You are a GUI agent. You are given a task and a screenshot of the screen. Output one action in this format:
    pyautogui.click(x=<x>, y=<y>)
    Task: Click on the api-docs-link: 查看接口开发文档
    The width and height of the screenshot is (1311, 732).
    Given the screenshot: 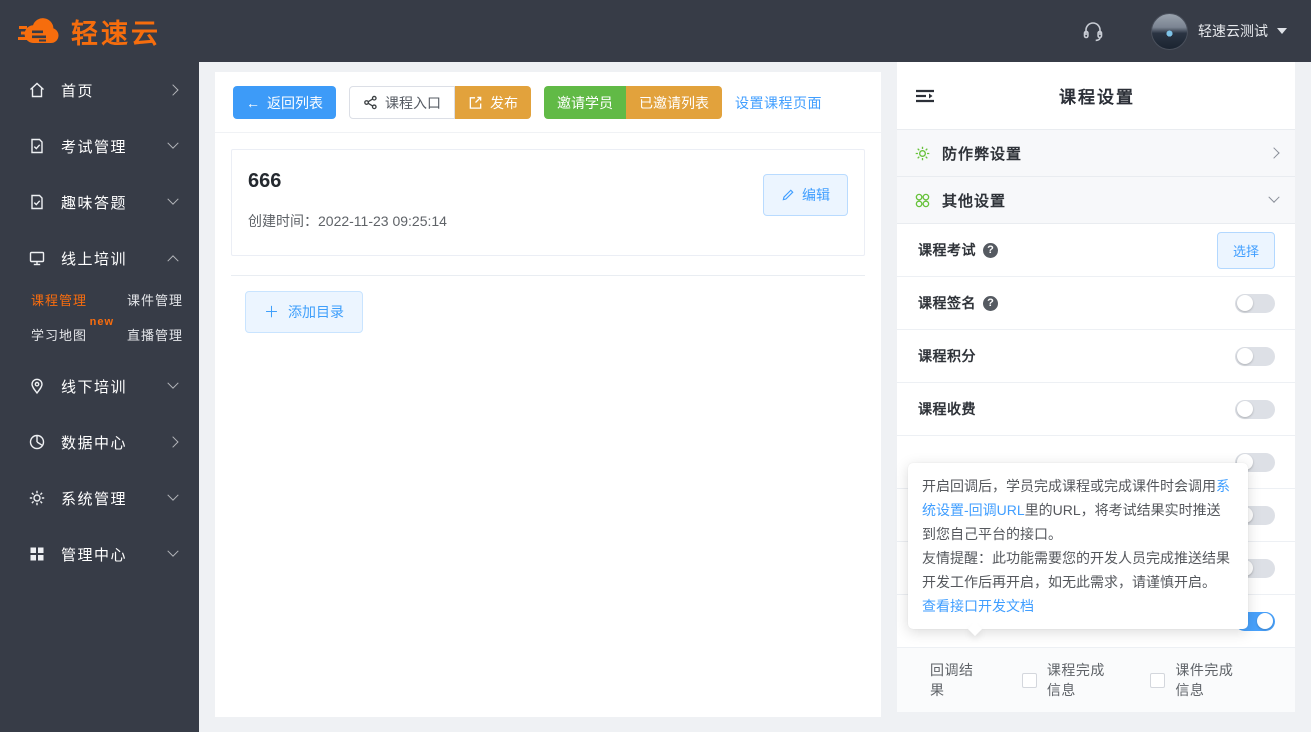 What is the action you would take?
    pyautogui.click(x=978, y=606)
    